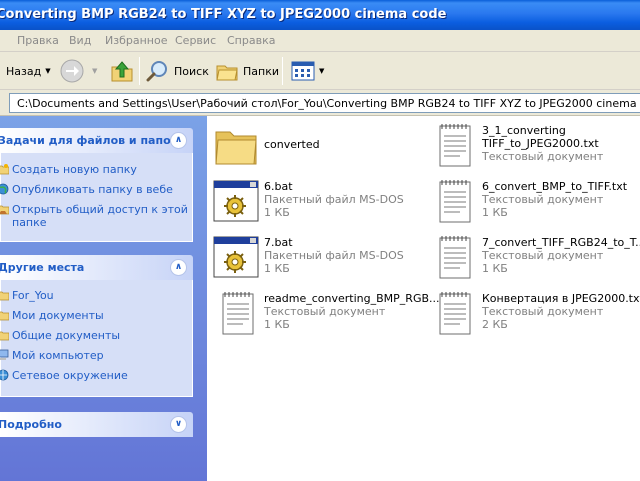 This screenshot has height=481, width=640. I want to click on place-network: Сетевое окружение, so click(64, 375).